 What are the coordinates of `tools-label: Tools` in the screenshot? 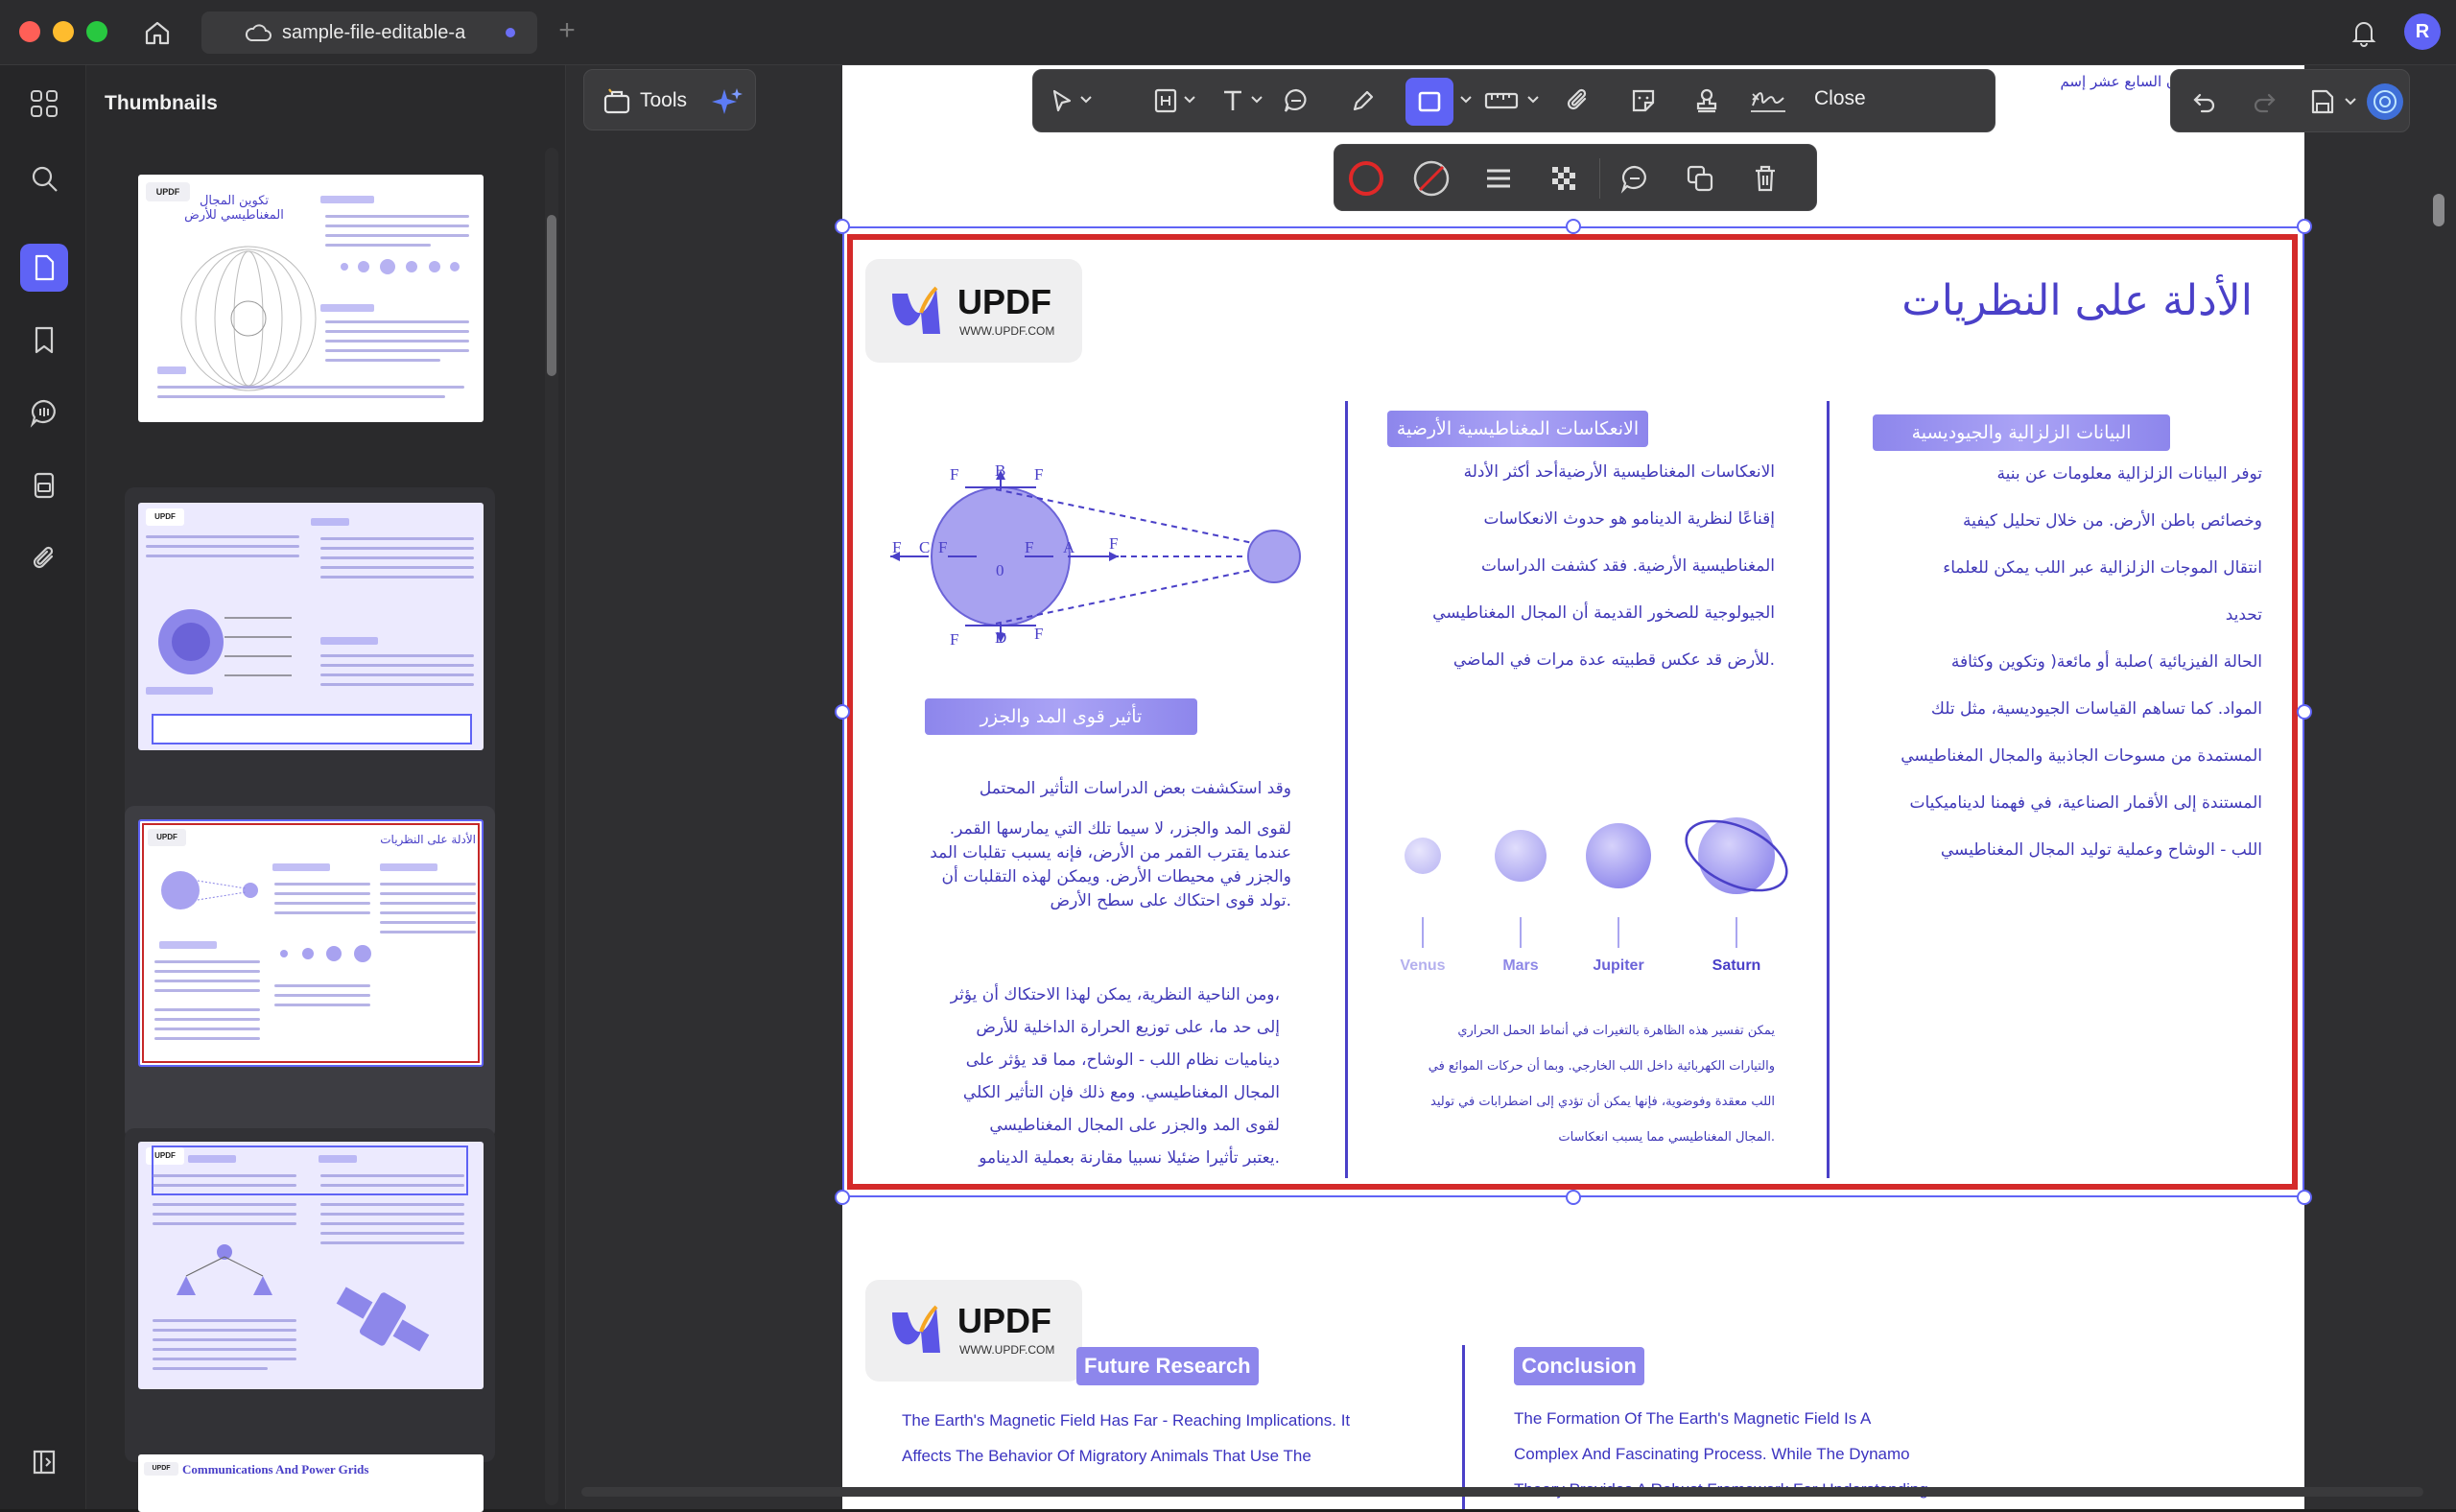 It's located at (663, 100).